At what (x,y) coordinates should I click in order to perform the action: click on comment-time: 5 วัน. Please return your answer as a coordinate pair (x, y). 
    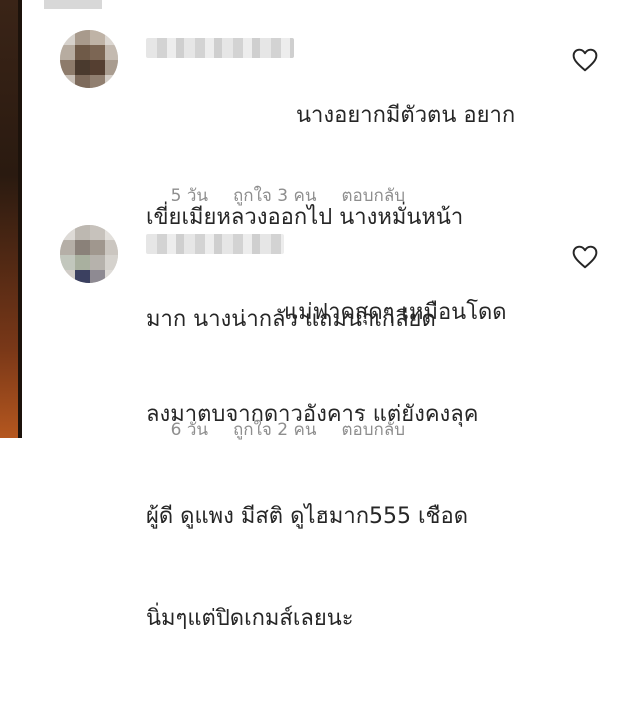
    Looking at the image, I should click on (189, 196).